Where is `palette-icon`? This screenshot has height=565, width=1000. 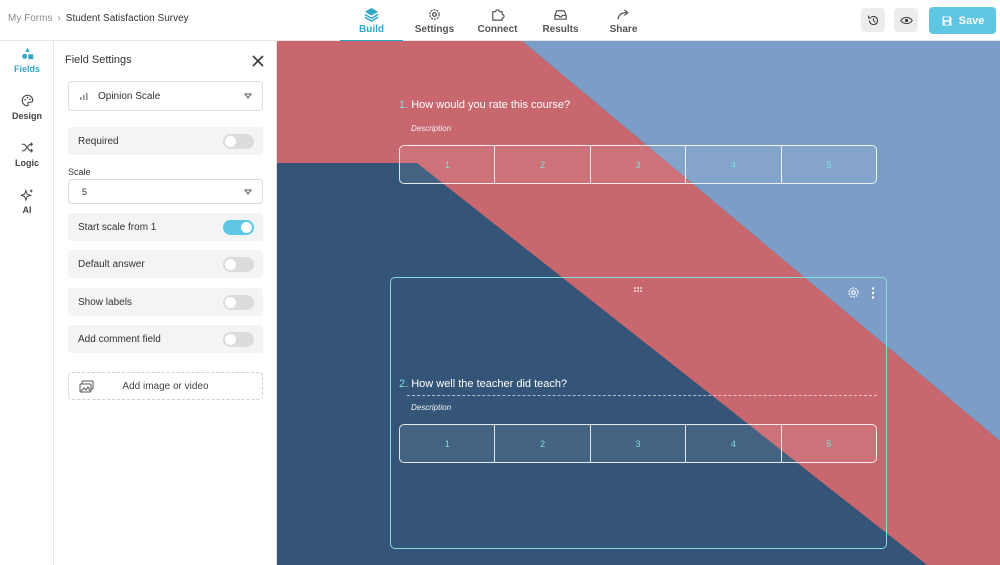 palette-icon is located at coordinates (27, 100).